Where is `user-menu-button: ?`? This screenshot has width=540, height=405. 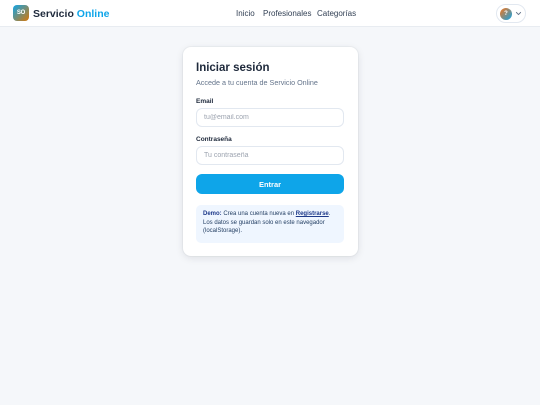
user-menu-button: ? is located at coordinates (511, 13).